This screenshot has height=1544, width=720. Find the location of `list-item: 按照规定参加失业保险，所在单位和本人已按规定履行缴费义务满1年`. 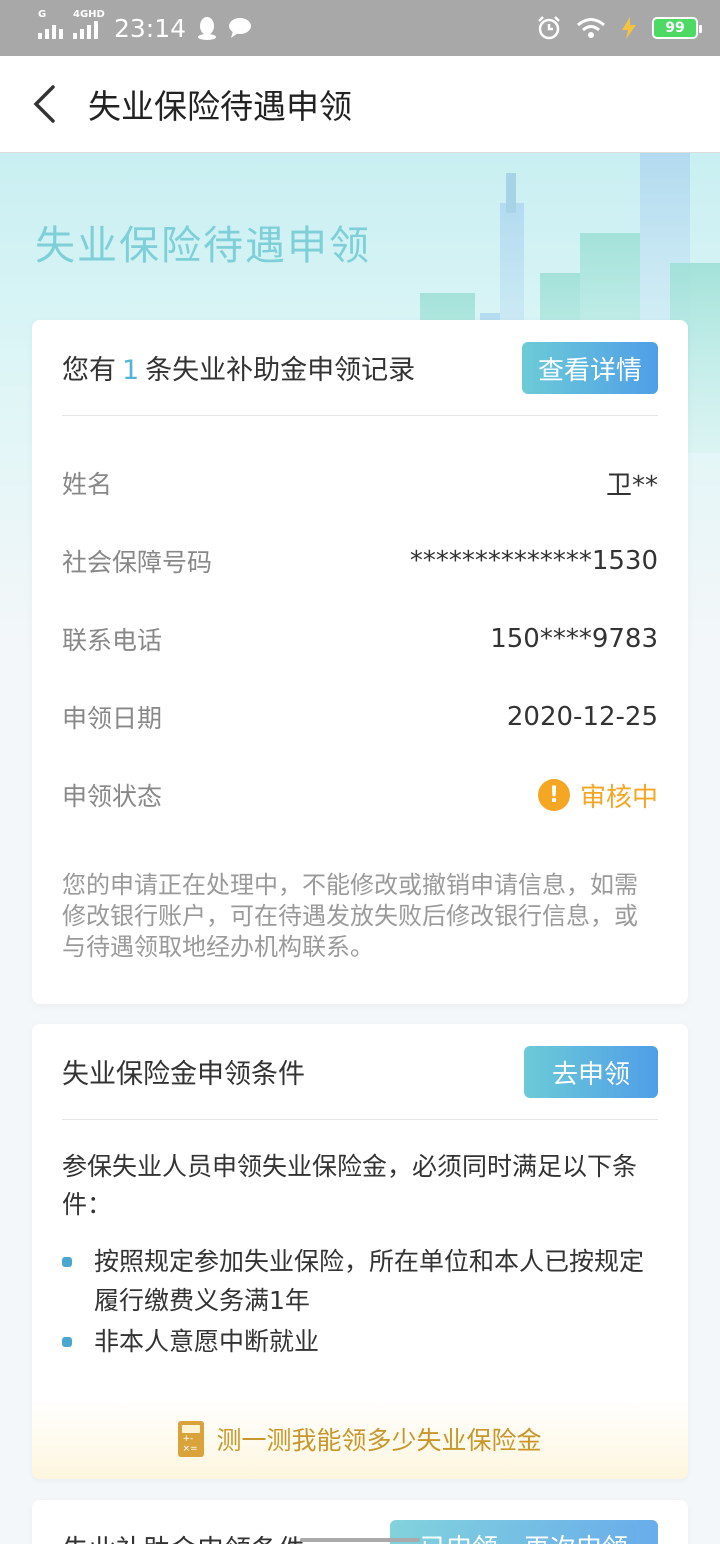

list-item: 按照规定参加失业保险，所在单位和本人已按规定履行缴费义务满1年 is located at coordinates (360, 1281).